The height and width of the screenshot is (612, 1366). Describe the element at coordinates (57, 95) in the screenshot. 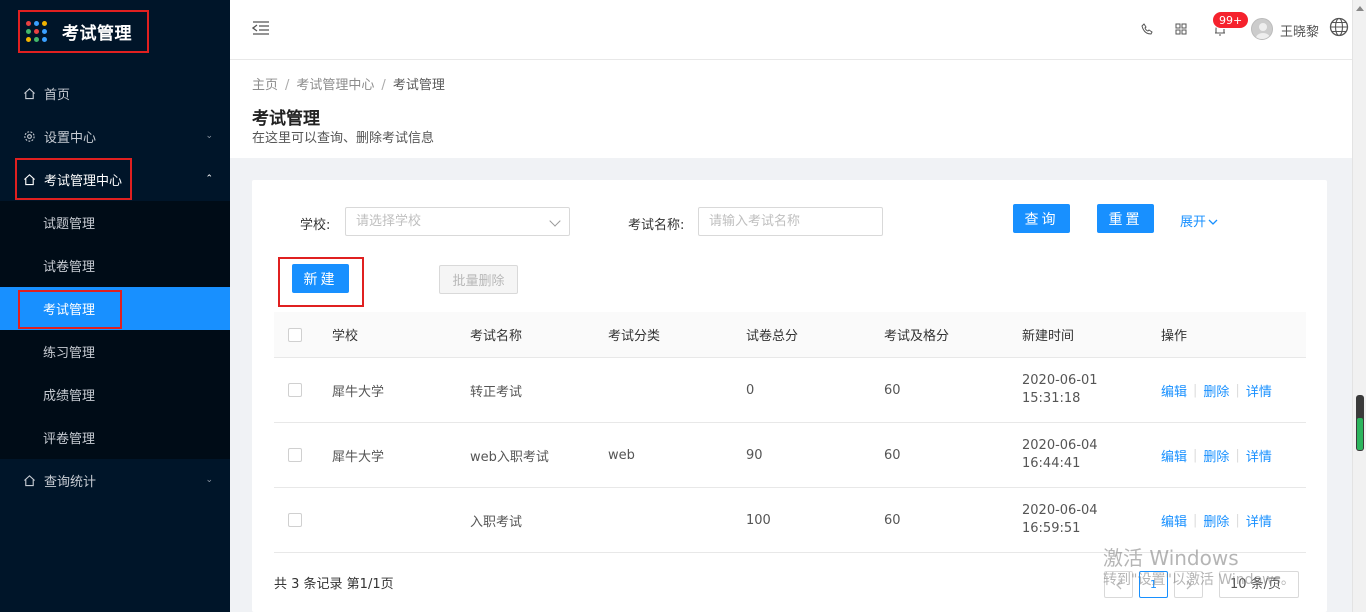

I see `sidebar-item-label: 首页` at that location.